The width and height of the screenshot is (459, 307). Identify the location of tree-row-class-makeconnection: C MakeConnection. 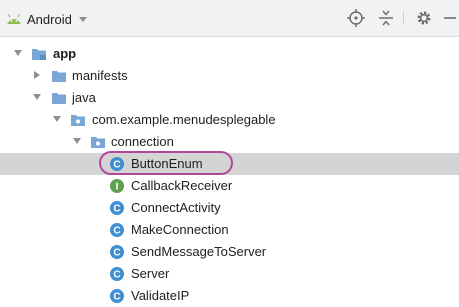
(229, 230).